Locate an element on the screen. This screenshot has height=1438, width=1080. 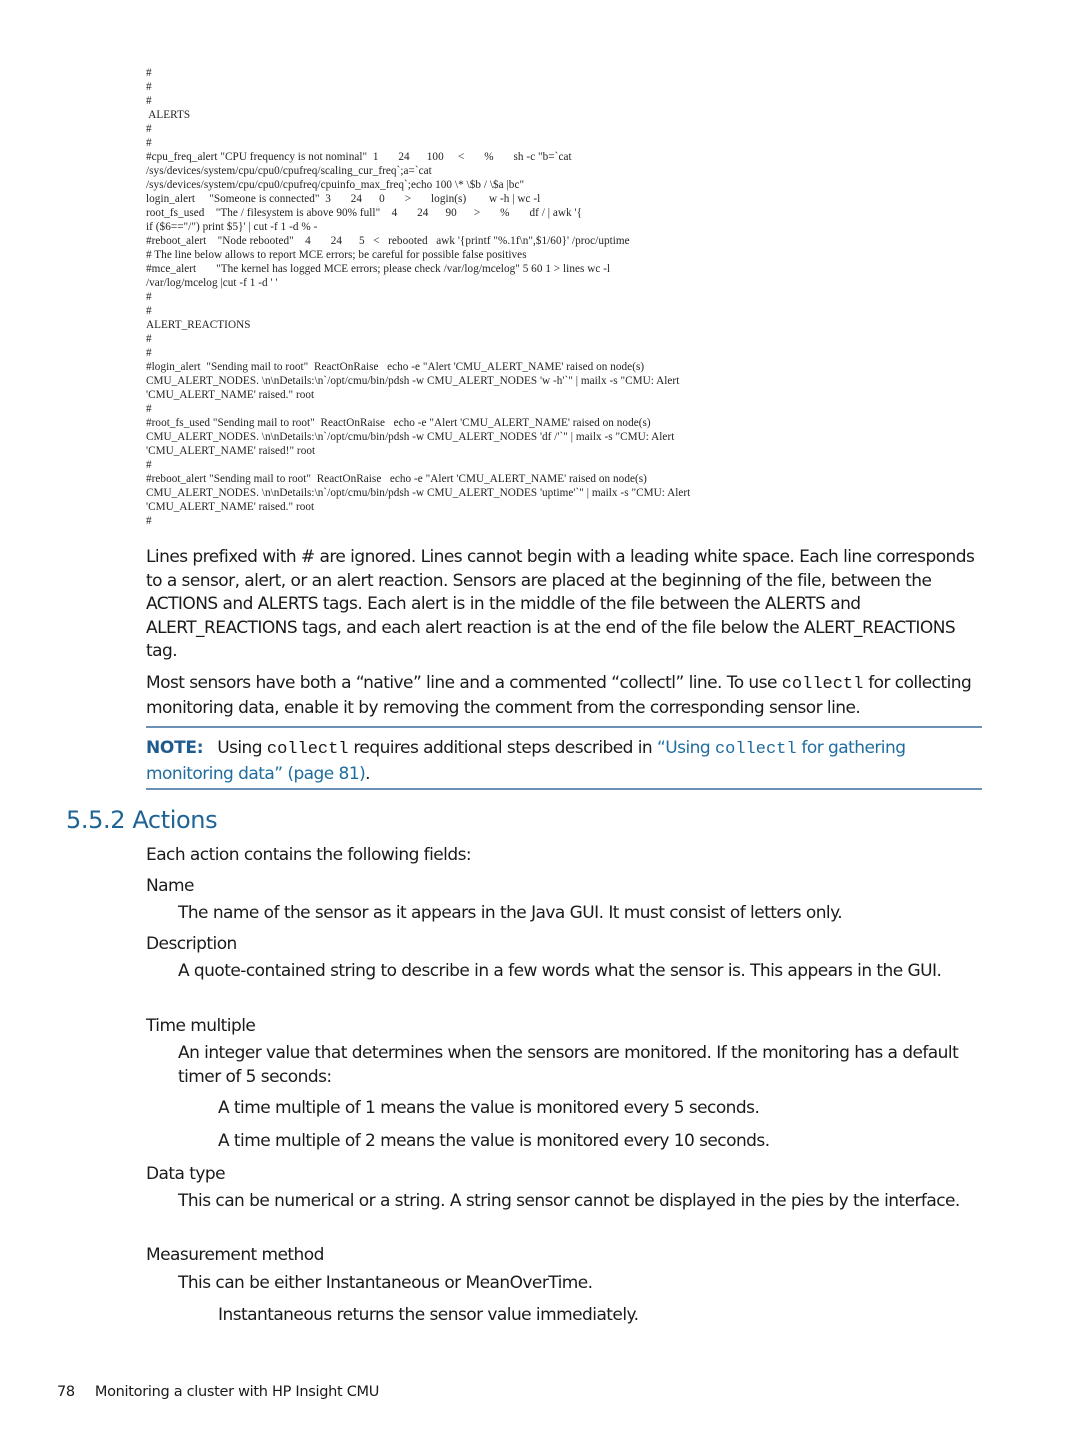
note-bottom-rule is located at coordinates (564, 789).